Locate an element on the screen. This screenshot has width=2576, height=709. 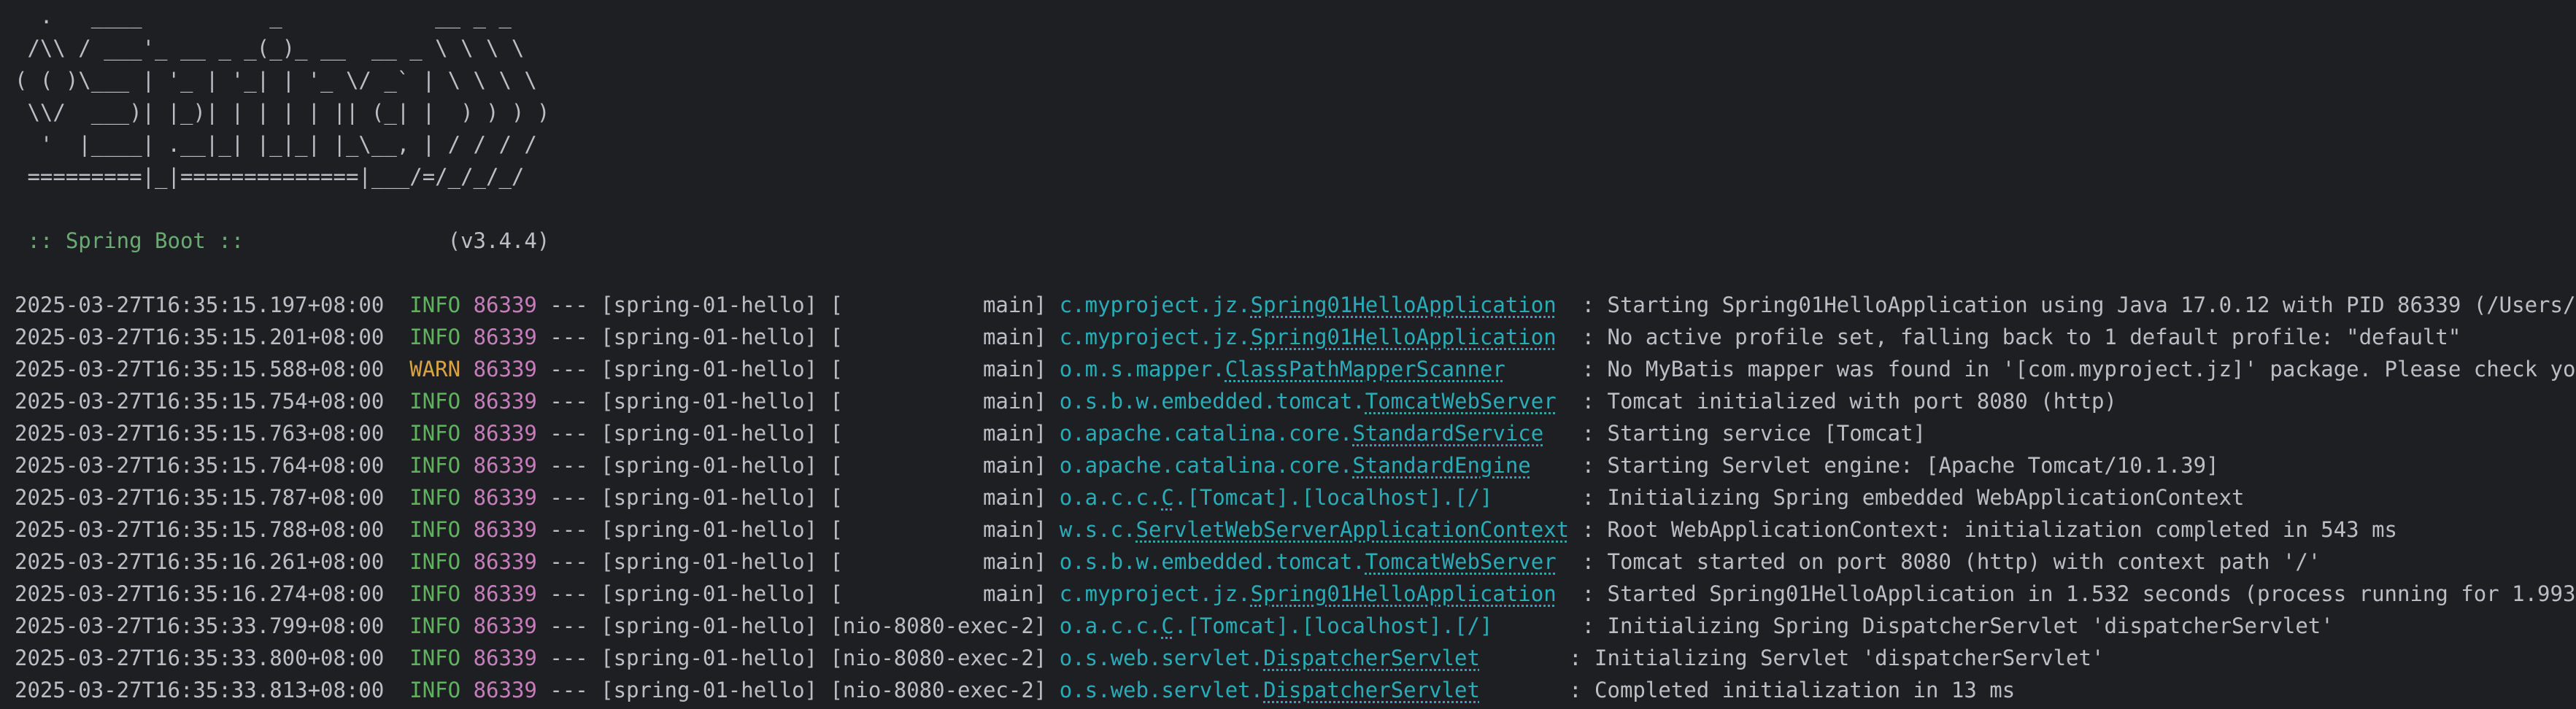
log-timestamp: 2025-03-27T16:35:15.197+08:00 is located at coordinates (200, 304).